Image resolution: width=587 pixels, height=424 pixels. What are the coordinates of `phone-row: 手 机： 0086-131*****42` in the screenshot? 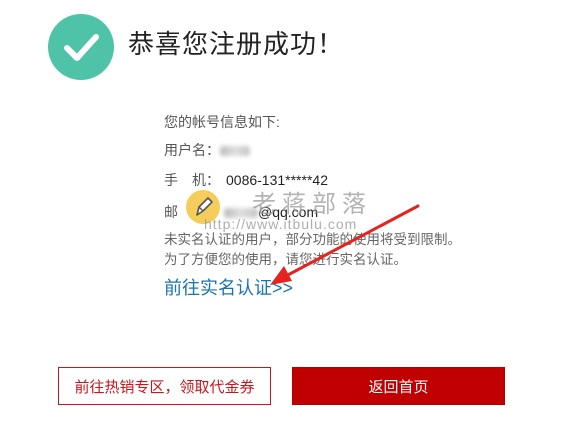 It's located at (246, 180).